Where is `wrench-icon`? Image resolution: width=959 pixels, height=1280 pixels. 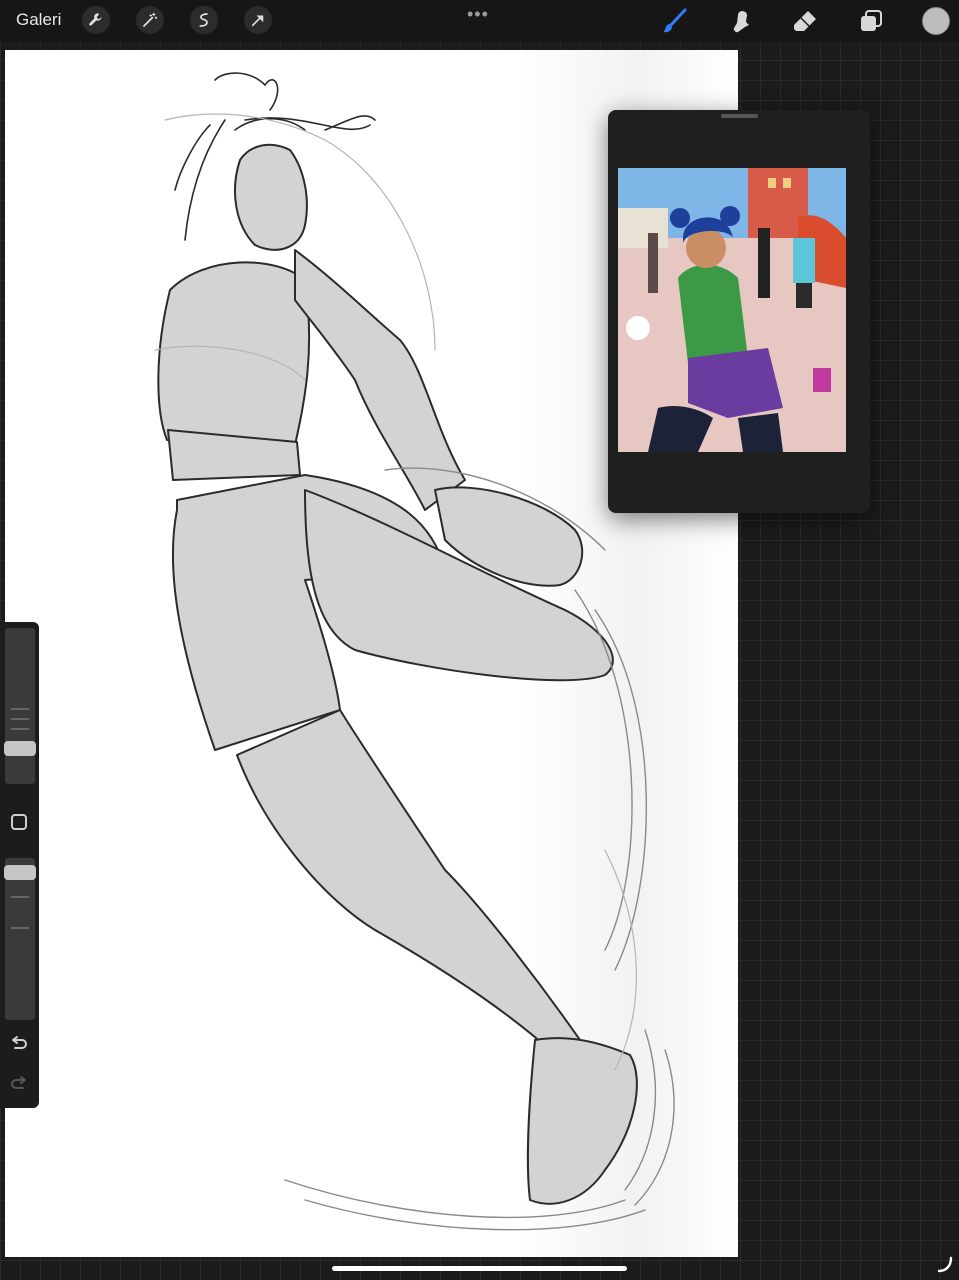
wrench-icon is located at coordinates (95, 19).